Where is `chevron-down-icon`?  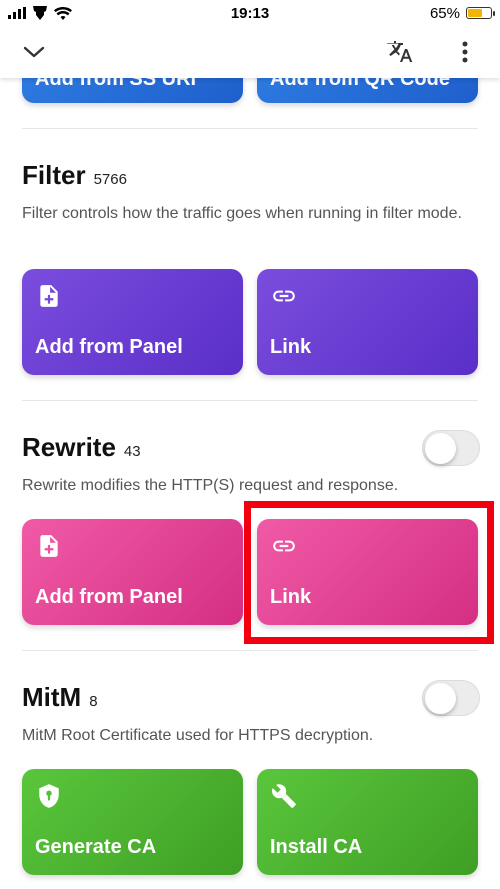 chevron-down-icon is located at coordinates (34, 52).